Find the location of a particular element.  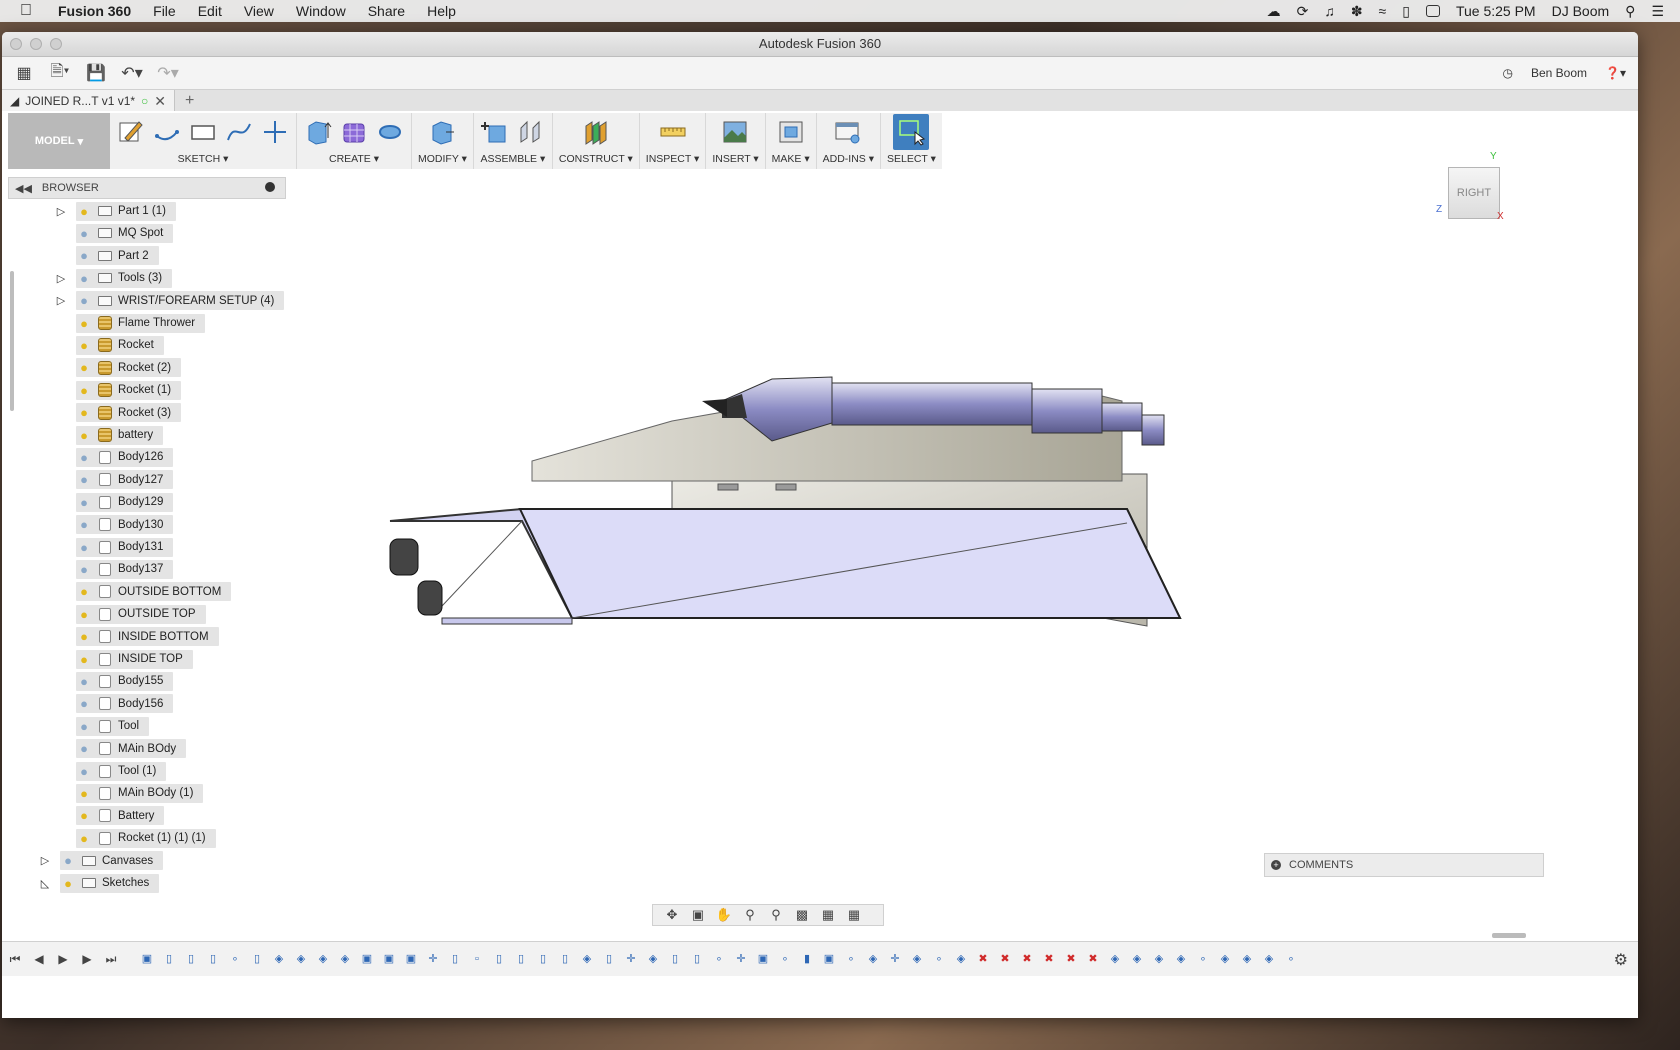

browser-item: ● Rocket (1) is located at coordinates (95, 390).